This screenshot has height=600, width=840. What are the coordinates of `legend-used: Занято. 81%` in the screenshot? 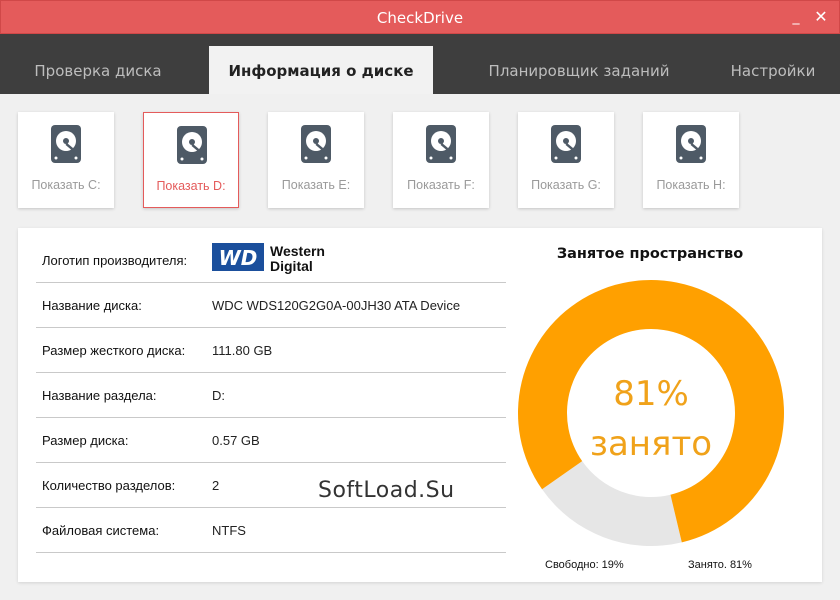 It's located at (720, 565).